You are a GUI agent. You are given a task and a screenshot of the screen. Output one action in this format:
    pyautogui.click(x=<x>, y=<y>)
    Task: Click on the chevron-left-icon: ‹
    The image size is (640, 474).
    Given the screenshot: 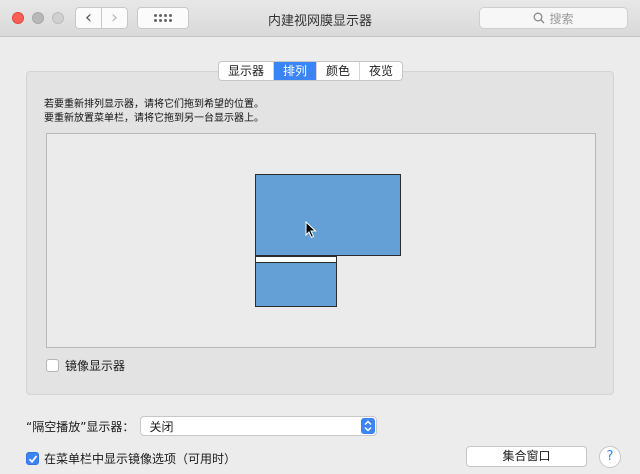 What is the action you would take?
    pyautogui.click(x=88, y=17)
    